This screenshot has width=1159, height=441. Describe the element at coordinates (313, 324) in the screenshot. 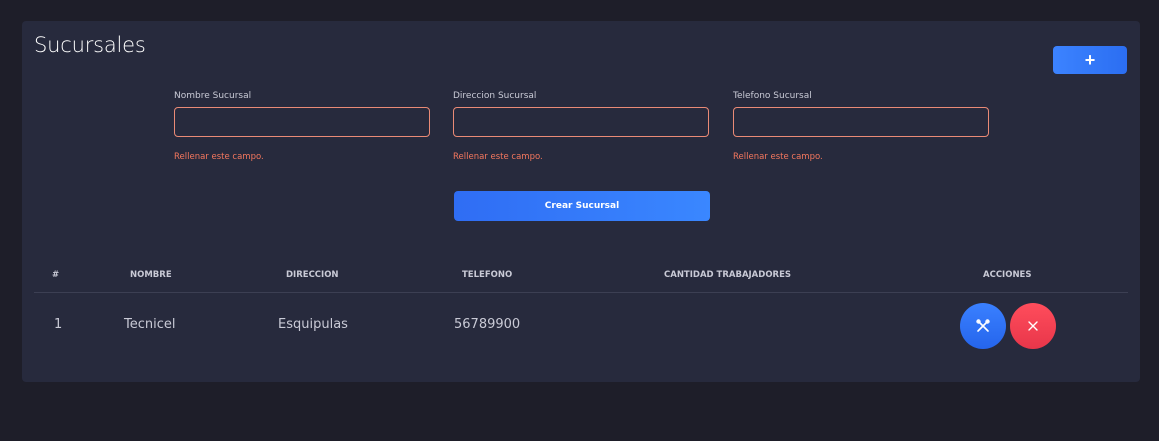

I see `row-address: Esquipulas` at that location.